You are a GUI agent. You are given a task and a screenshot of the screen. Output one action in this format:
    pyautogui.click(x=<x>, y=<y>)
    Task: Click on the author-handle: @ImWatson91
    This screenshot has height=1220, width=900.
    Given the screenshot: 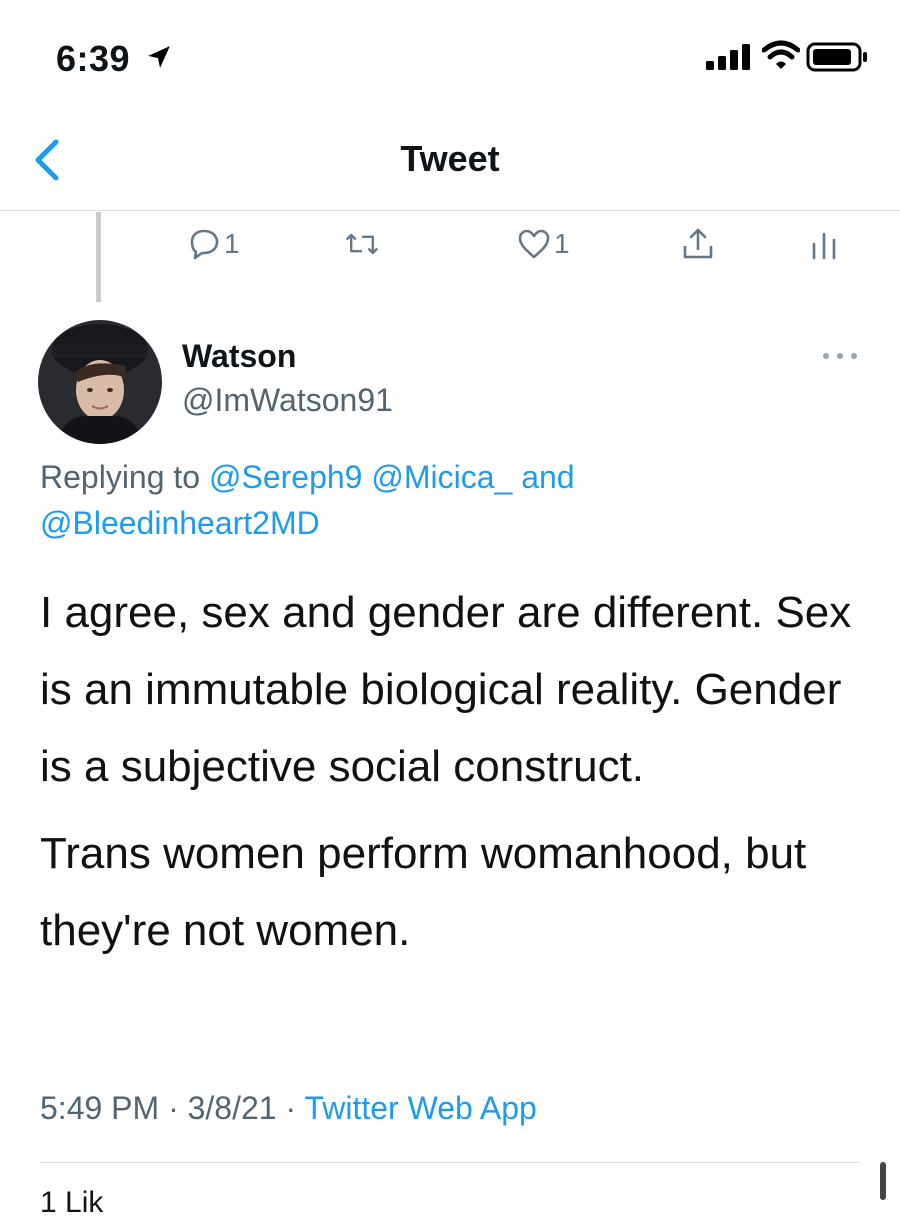 What is the action you would take?
    pyautogui.click(x=287, y=400)
    